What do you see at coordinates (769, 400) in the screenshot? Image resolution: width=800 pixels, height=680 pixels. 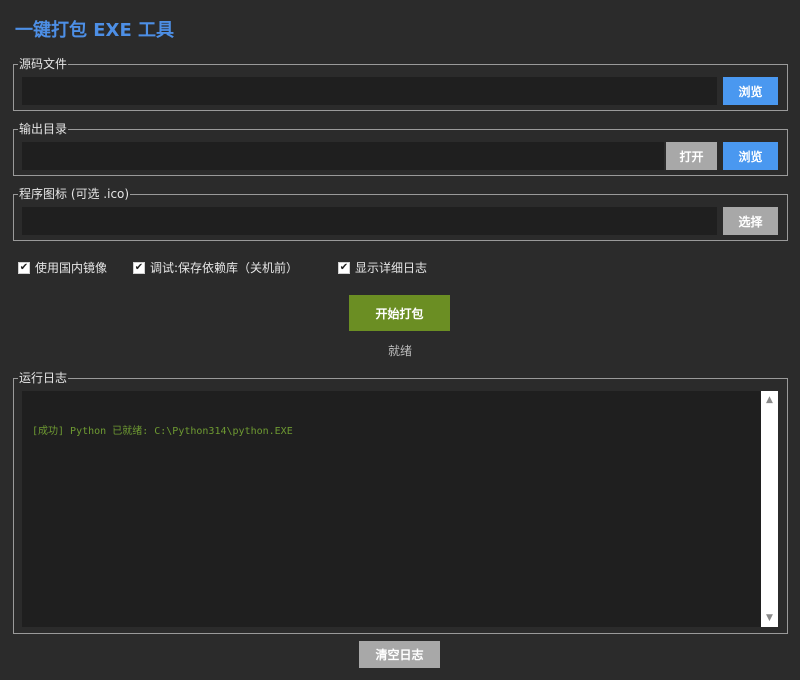 I see `scroll-up-icon: ▲` at bounding box center [769, 400].